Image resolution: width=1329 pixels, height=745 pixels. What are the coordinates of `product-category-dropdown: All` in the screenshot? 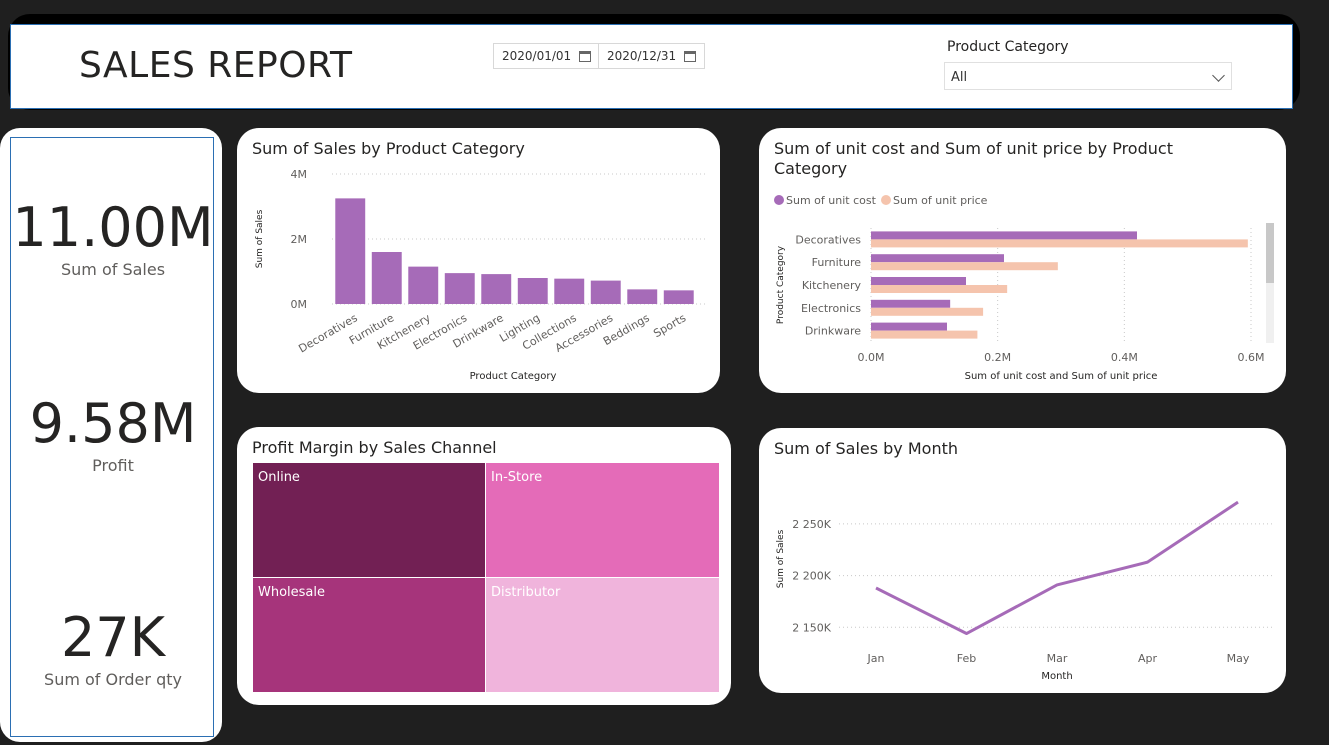 It's located at (1088, 76).